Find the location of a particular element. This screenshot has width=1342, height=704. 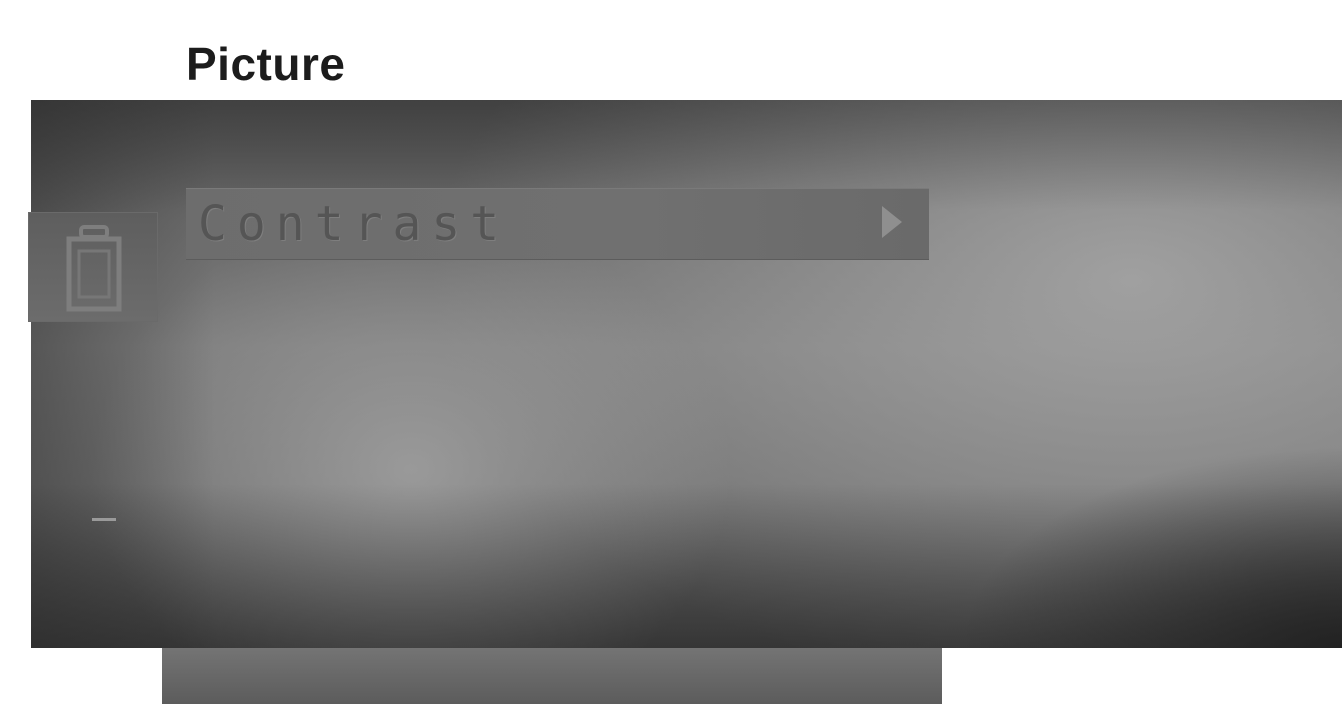

osd-screen-lower is located at coordinates (552, 676).